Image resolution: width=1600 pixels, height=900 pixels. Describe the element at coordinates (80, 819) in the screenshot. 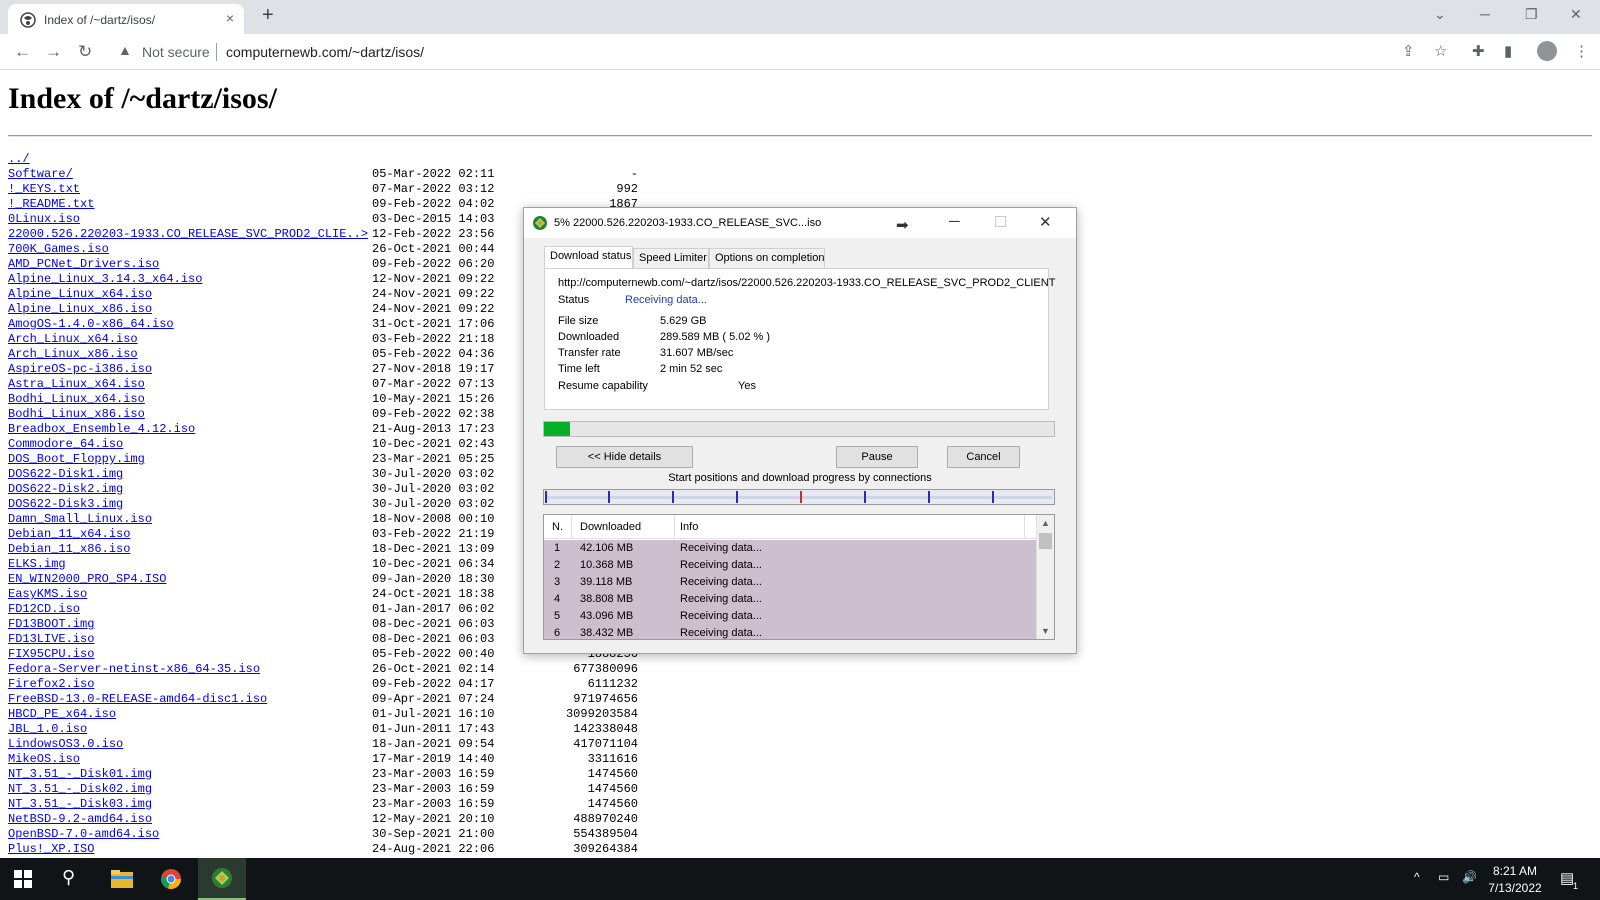

I see `file-link: NetBSD-9.2-amd64.iso` at that location.